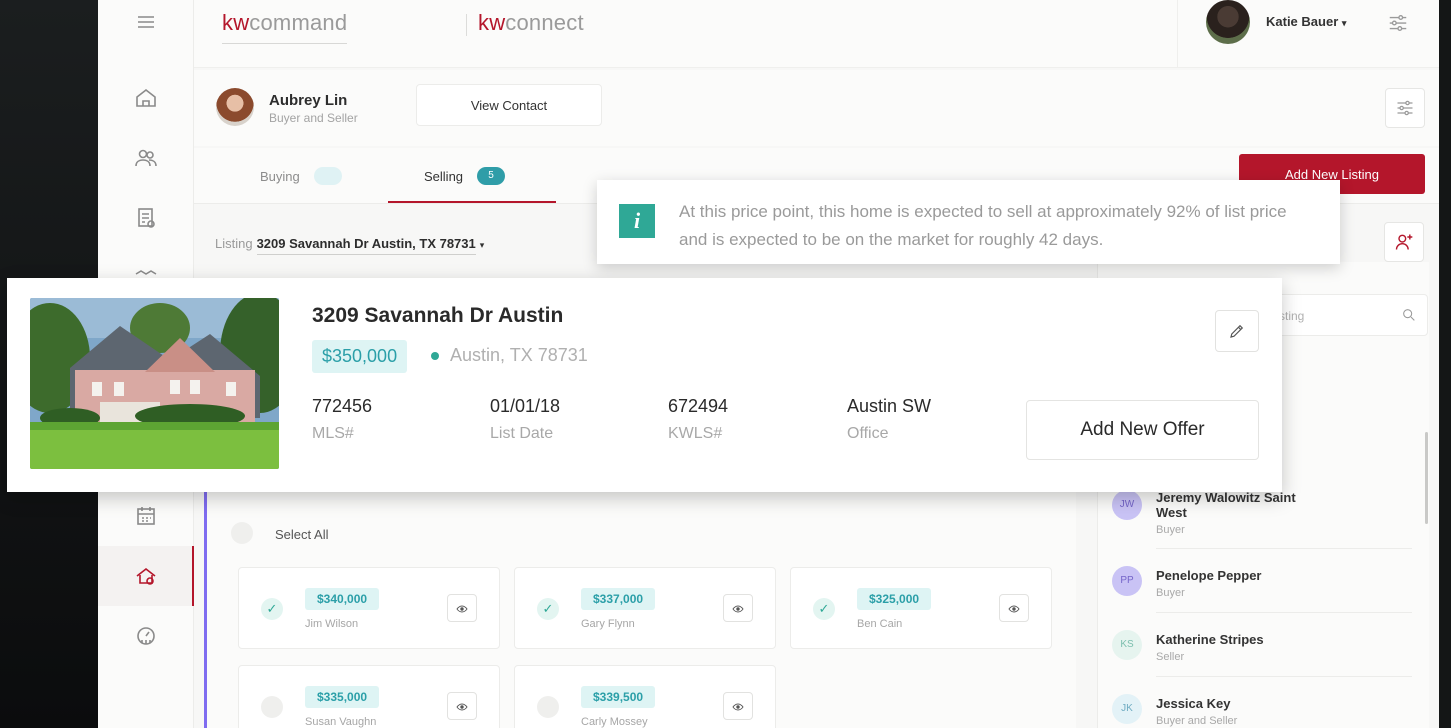 The height and width of the screenshot is (728, 1451). What do you see at coordinates (360, 356) in the screenshot?
I see `listing-price: $350,000` at bounding box center [360, 356].